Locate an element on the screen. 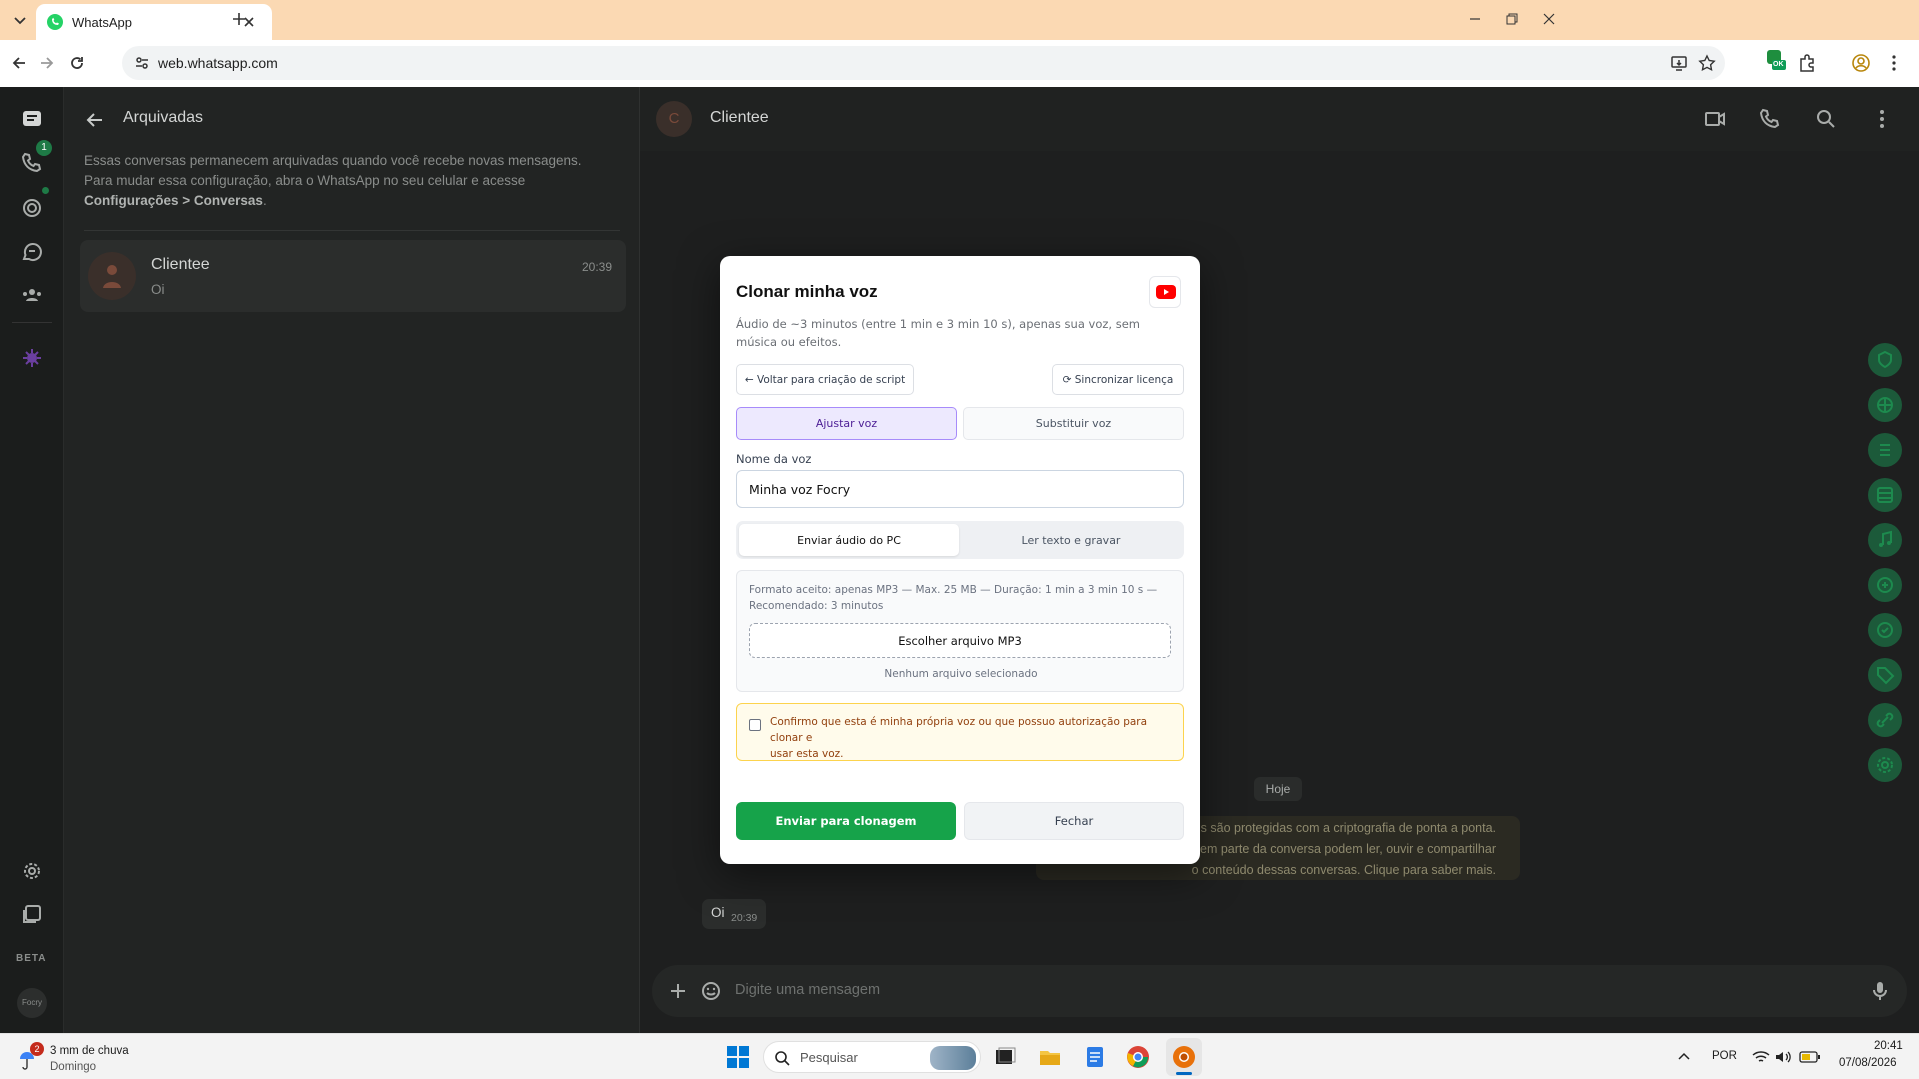 The image size is (1919, 1079). minimize-icon is located at coordinates (1475, 19).